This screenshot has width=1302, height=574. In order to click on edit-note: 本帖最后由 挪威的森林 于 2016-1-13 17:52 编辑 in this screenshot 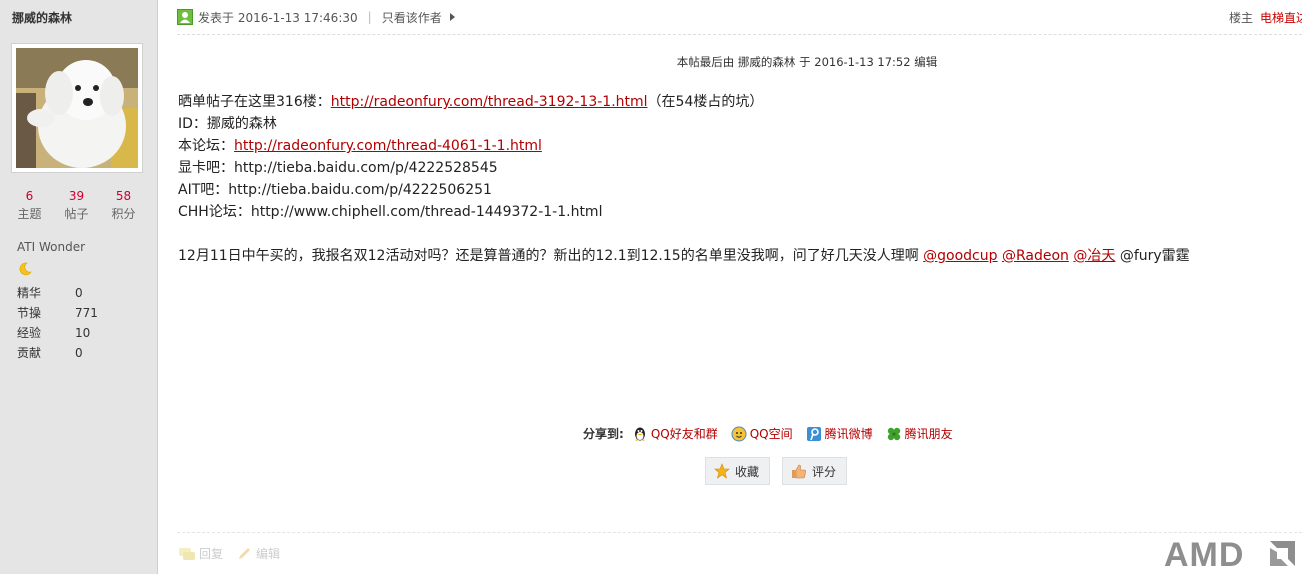, I will do `click(807, 62)`.